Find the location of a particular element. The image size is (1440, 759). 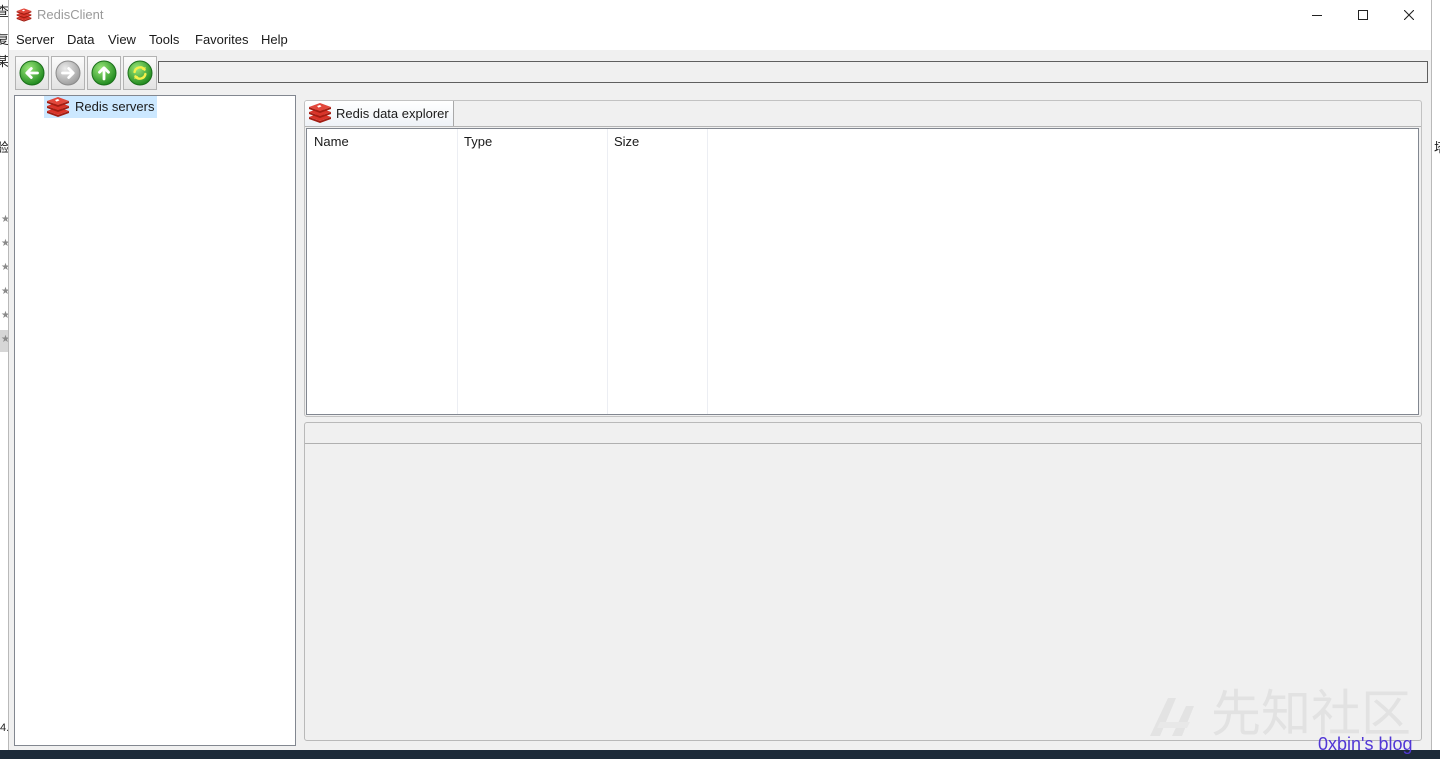

close-button is located at coordinates (1409, 15).